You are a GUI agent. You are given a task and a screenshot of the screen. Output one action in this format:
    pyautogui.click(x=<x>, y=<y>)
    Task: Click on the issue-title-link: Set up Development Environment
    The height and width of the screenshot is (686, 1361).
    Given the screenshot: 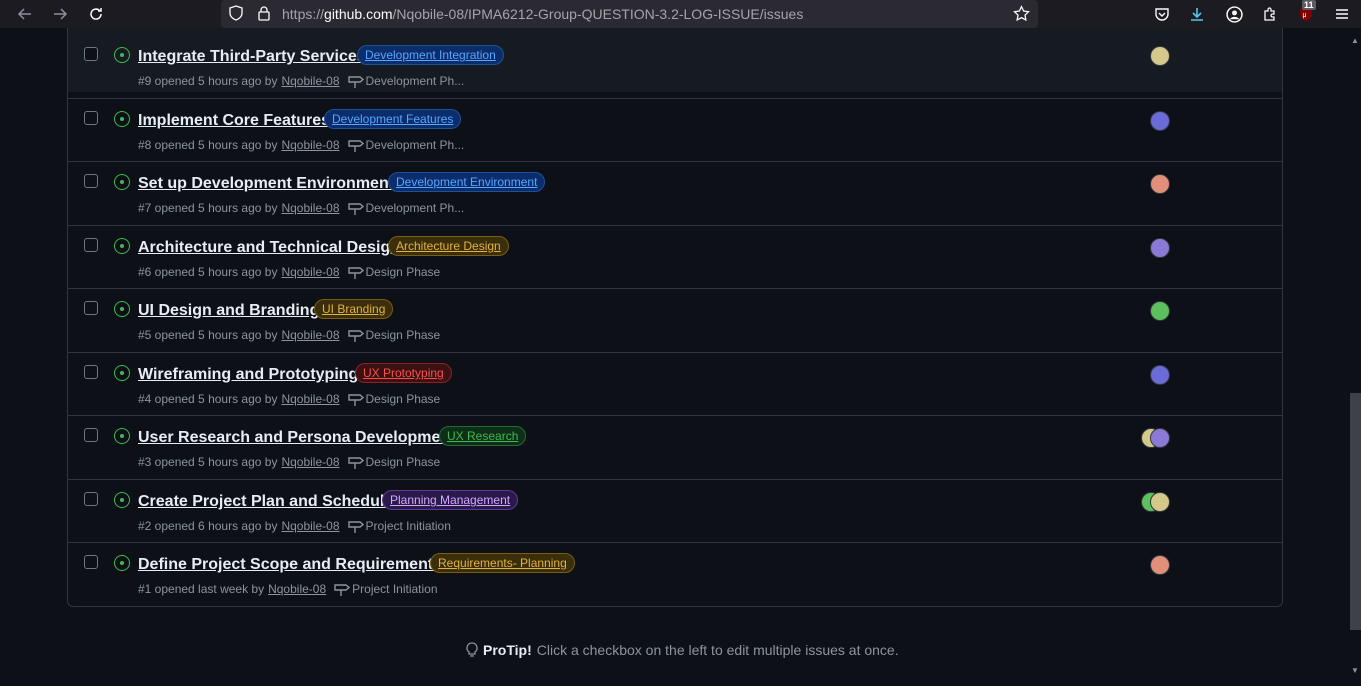 What is the action you would take?
    pyautogui.click(x=266, y=184)
    